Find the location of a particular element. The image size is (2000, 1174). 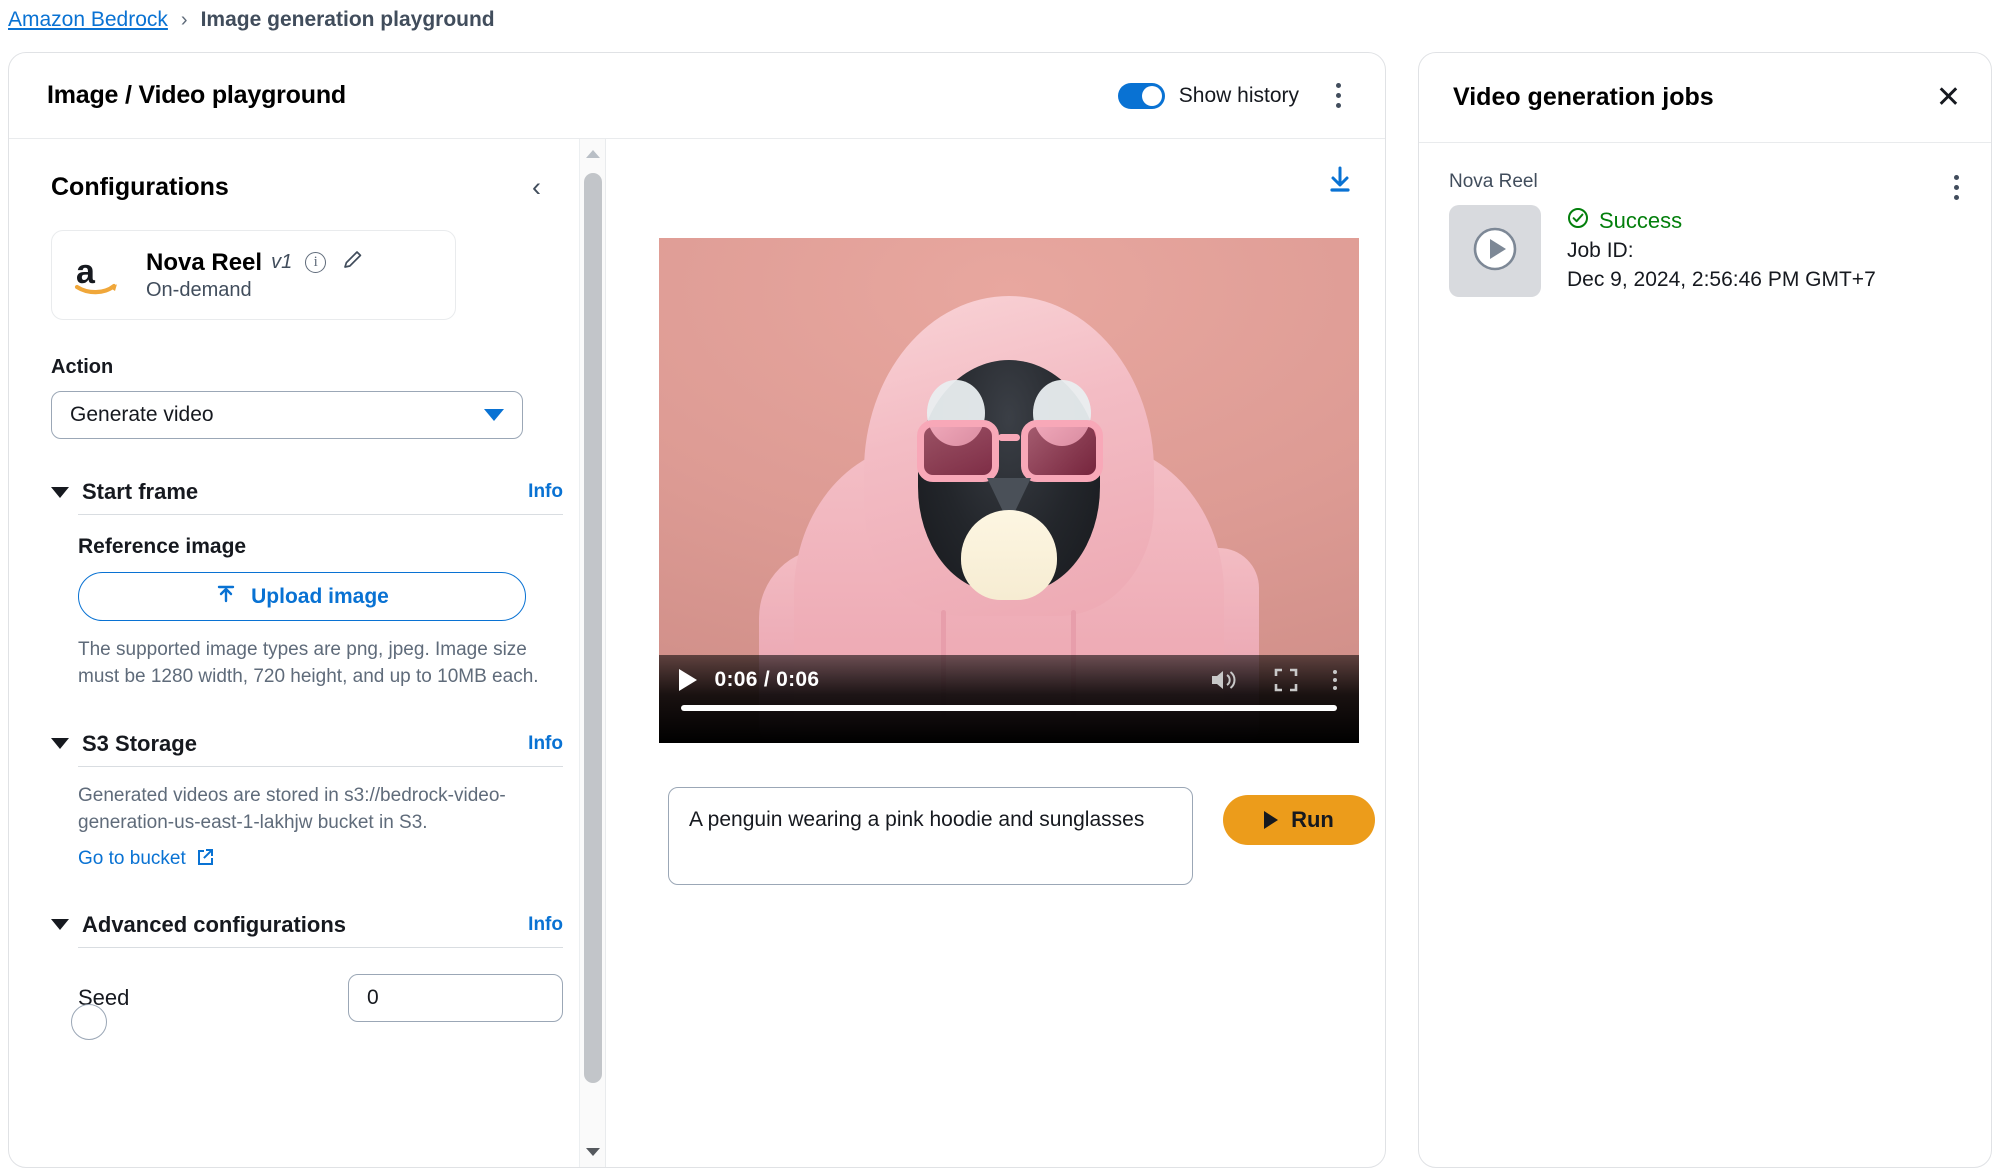

jobs-panel-header: Video generation jobs ✕ is located at coordinates (1705, 98).